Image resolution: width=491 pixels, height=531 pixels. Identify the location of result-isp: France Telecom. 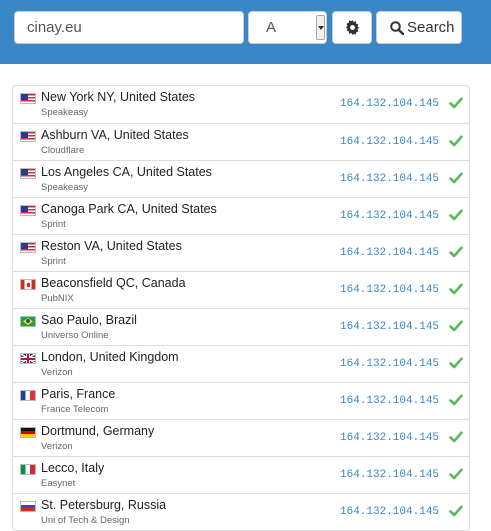
(75, 409).